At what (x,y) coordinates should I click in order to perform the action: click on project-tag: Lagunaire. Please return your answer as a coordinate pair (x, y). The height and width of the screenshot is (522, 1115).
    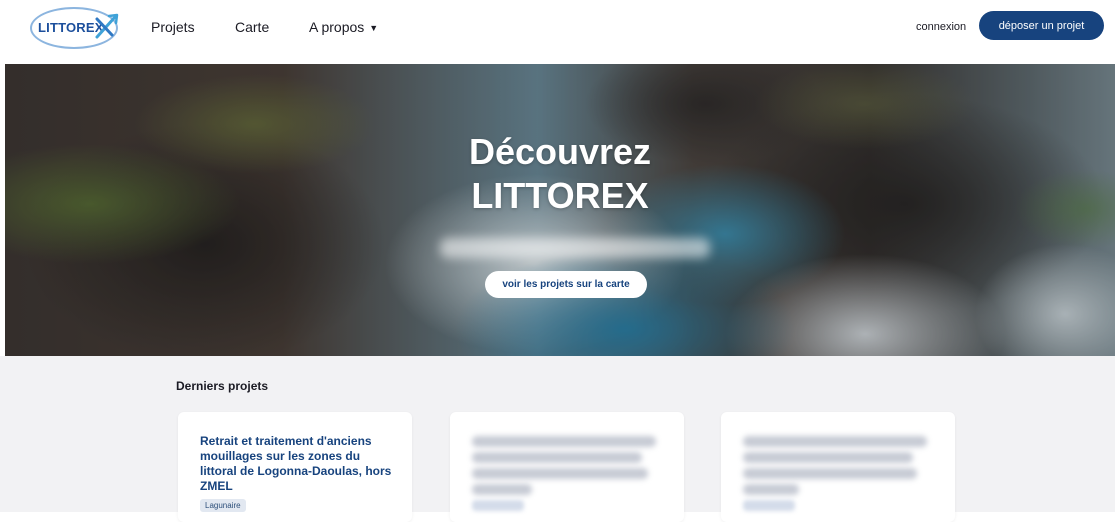
    Looking at the image, I should click on (223, 505).